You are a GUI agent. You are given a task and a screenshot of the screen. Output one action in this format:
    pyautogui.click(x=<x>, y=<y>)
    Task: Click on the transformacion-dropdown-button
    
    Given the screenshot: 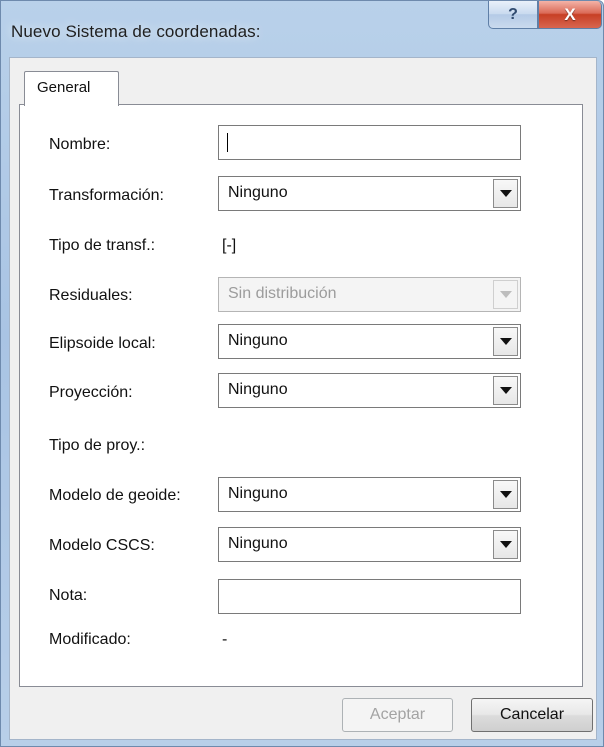 What is the action you would take?
    pyautogui.click(x=505, y=193)
    